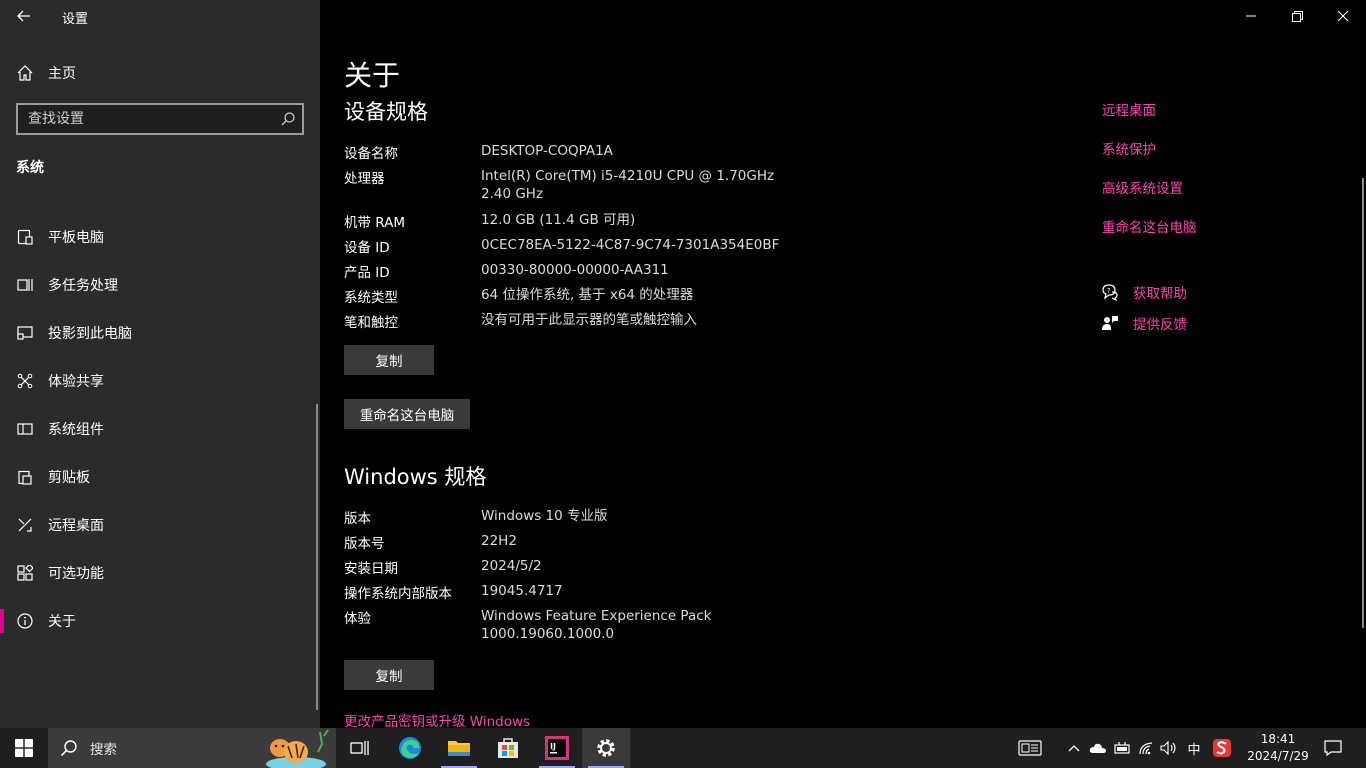  I want to click on copy-windows-specs-button: 复制, so click(389, 675).